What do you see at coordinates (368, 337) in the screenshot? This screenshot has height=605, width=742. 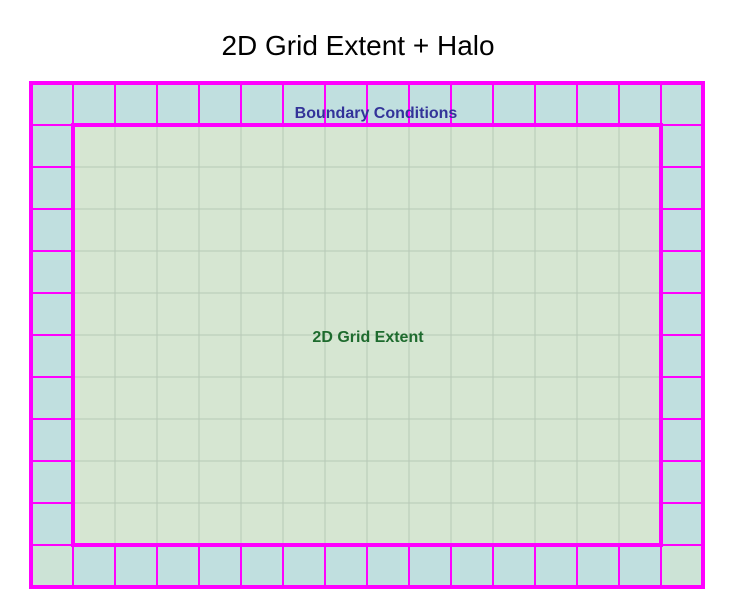 I see `grid-extent-label: 2D Grid Extent` at bounding box center [368, 337].